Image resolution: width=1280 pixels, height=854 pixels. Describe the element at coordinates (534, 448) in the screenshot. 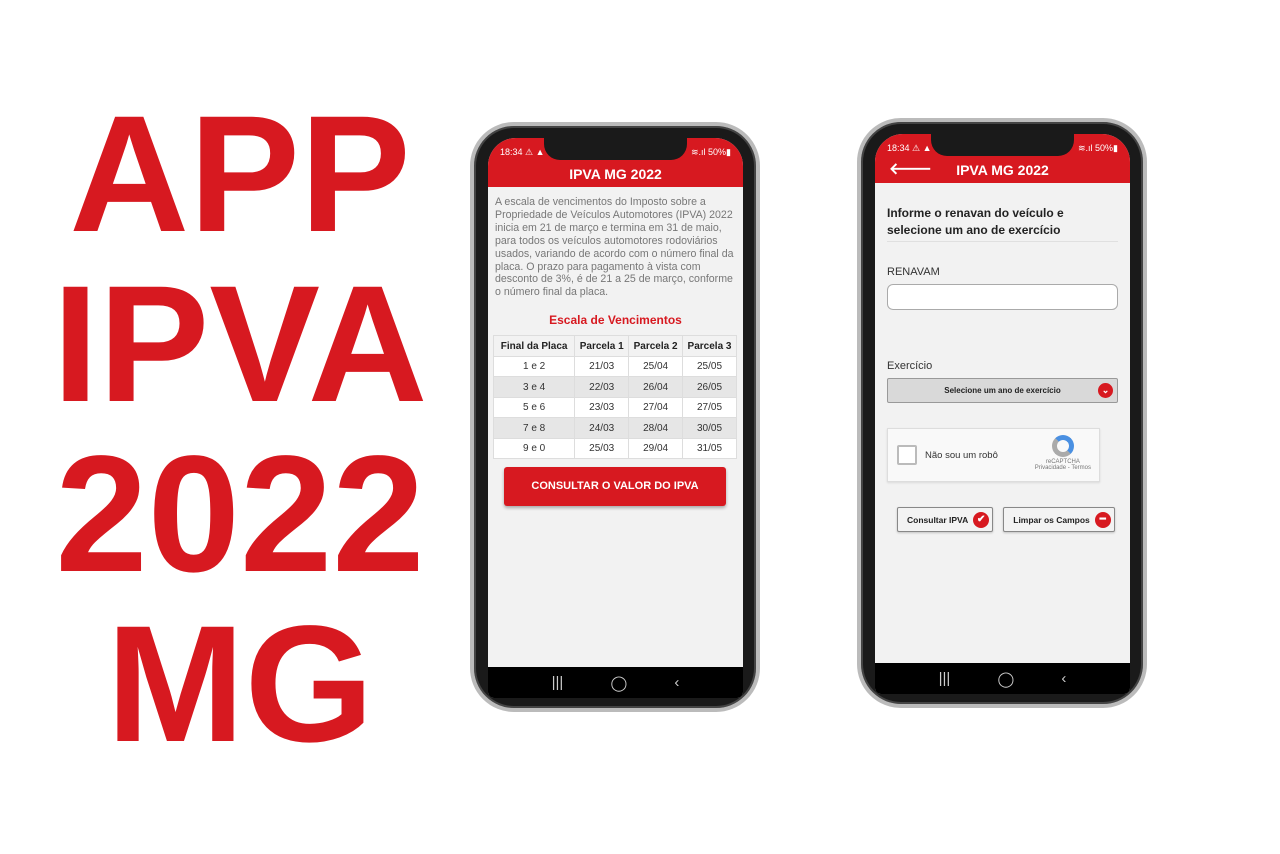

I see `cell: 9 e 0` at that location.